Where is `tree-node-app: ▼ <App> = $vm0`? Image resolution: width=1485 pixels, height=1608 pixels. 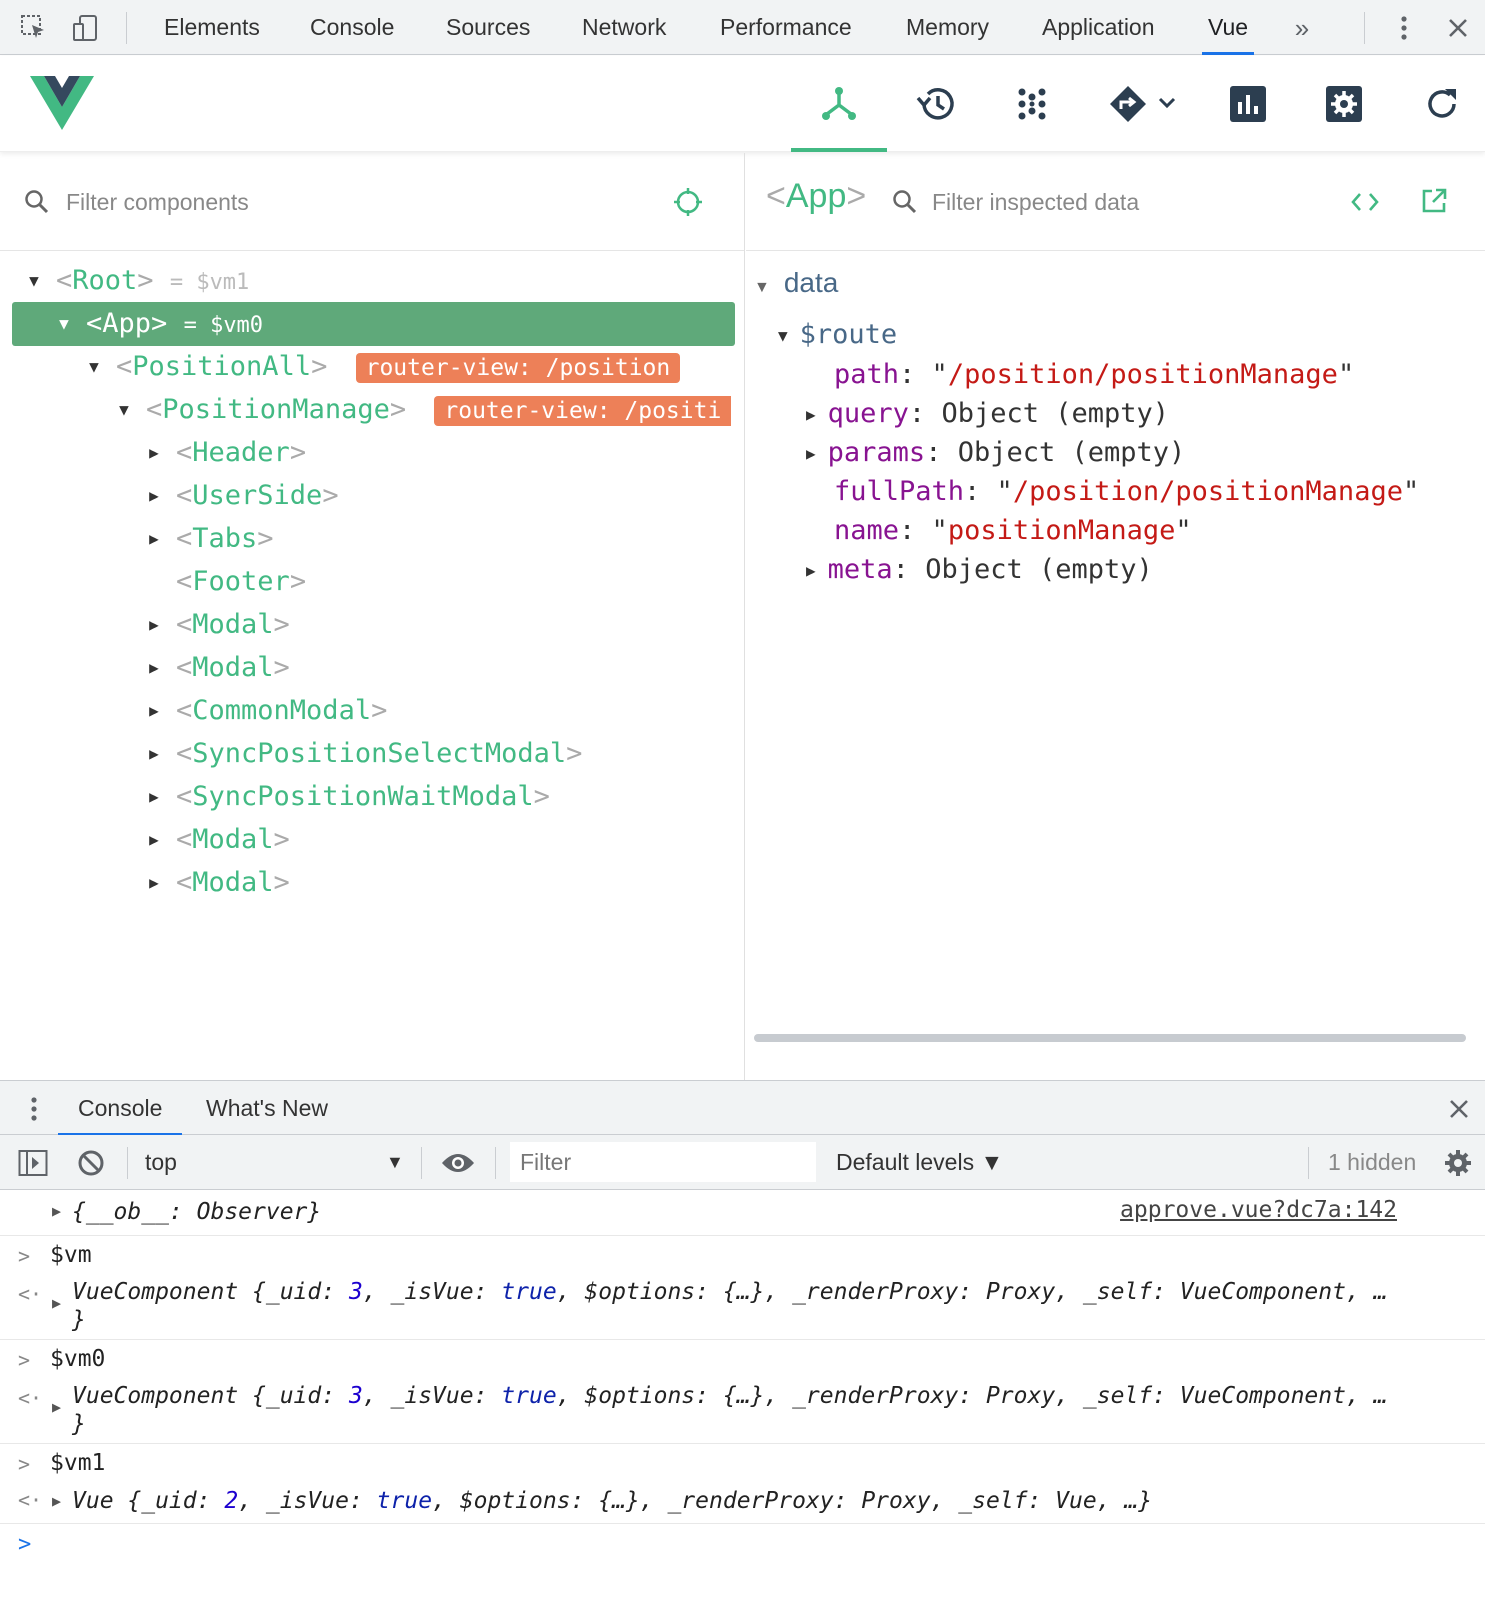 tree-node-app: ▼ <App> = $vm0 is located at coordinates (373, 324).